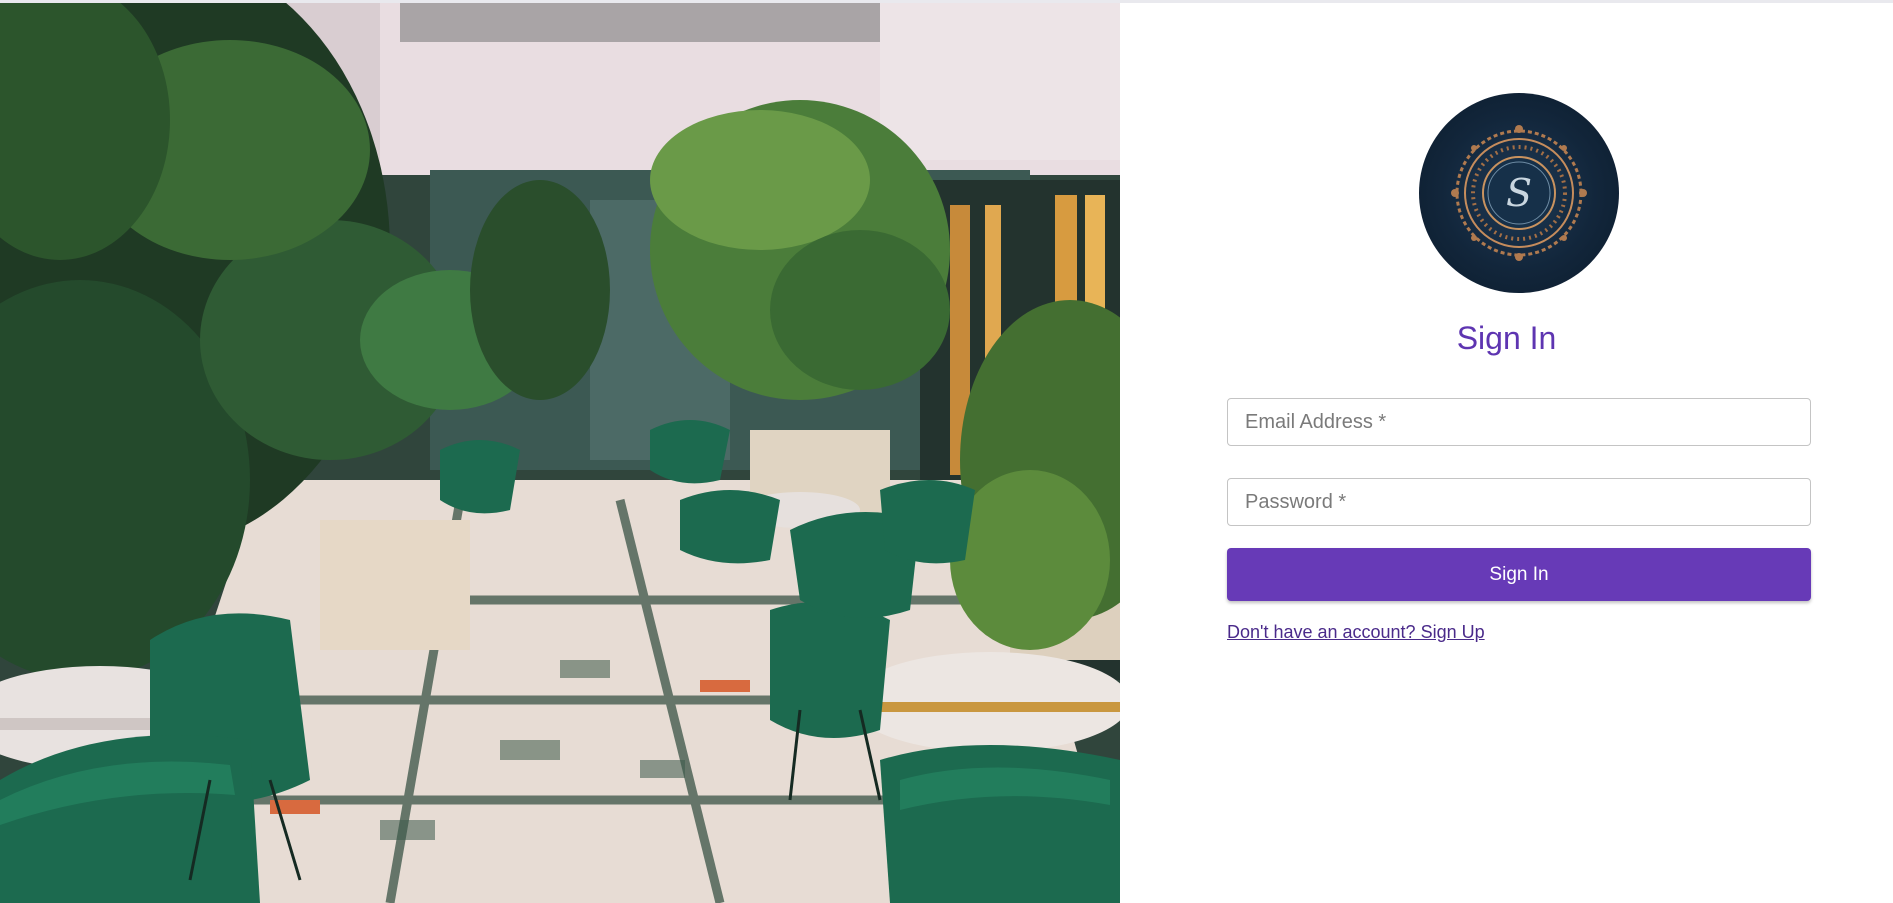 Image resolution: width=1893 pixels, height=903 pixels. I want to click on email-field, so click(1519, 422).